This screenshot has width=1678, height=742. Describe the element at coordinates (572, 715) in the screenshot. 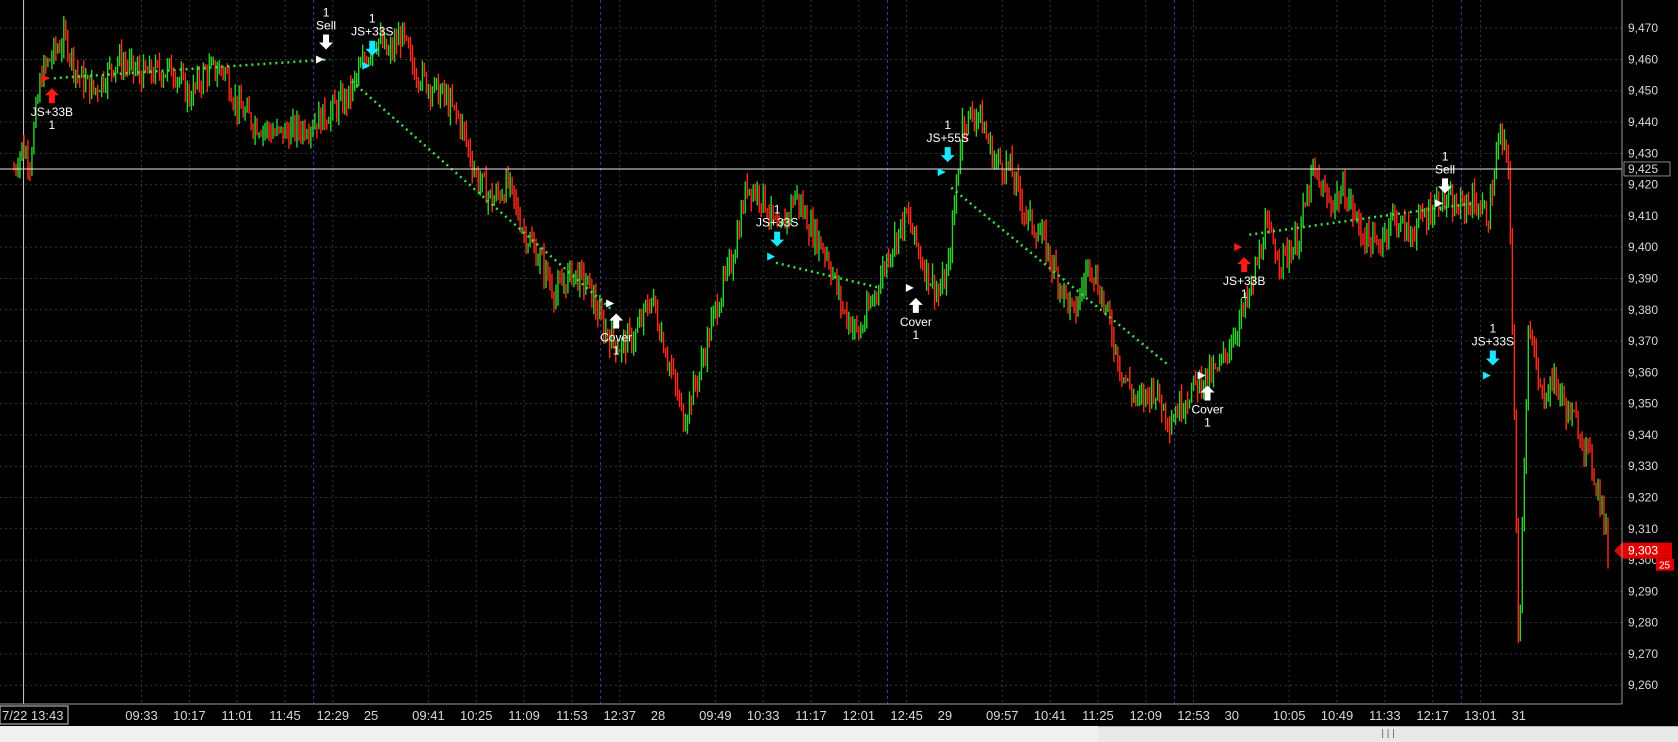

I see `x-tick-label-10: 11:53` at that location.